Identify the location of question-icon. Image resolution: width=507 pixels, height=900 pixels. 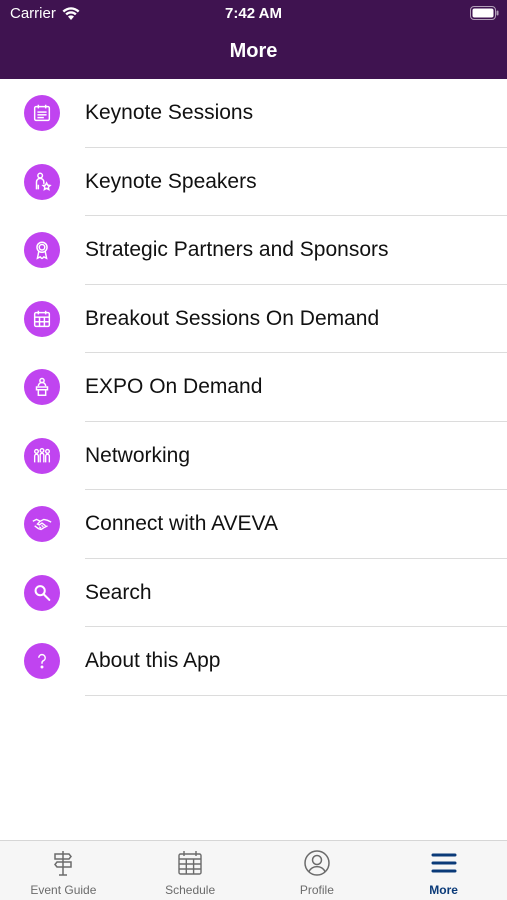
(42, 661).